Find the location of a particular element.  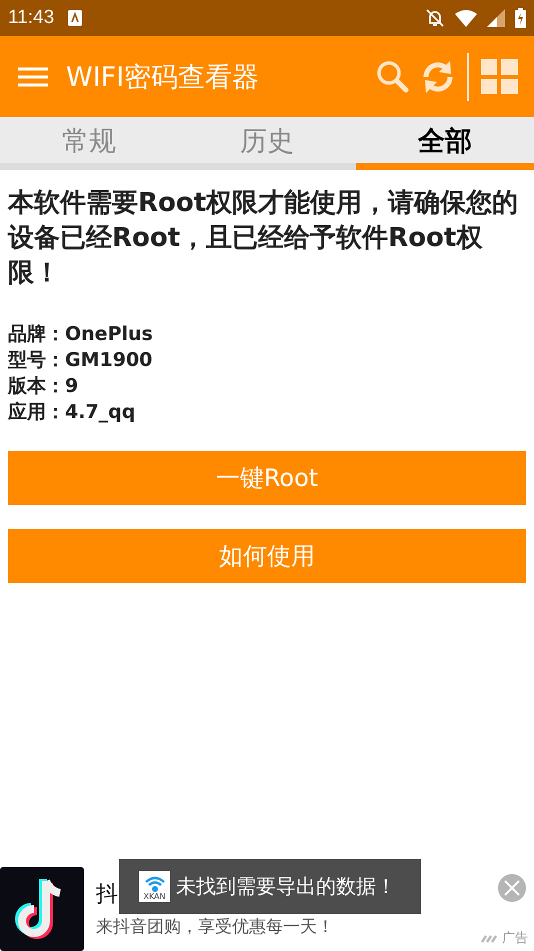

ad-label: 广告 is located at coordinates (515, 938).